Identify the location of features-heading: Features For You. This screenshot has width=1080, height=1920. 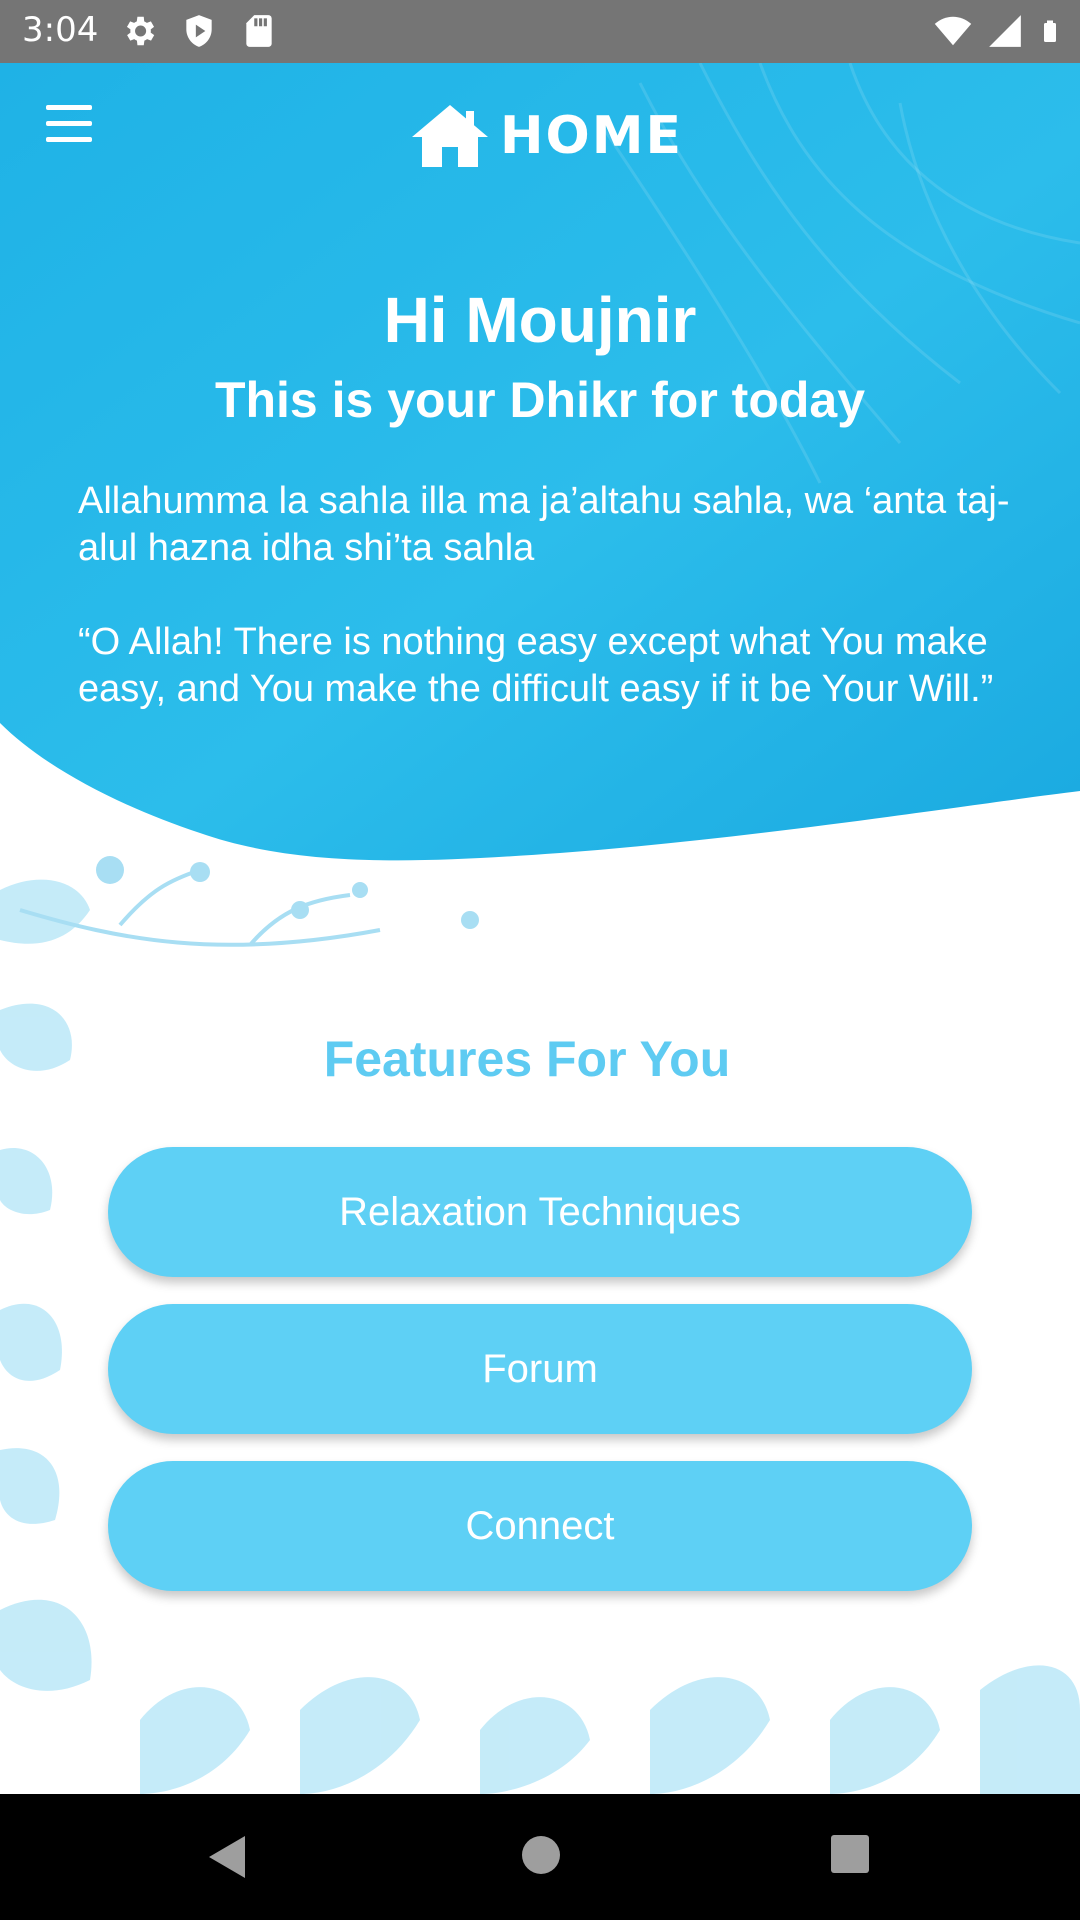
(527, 1059).